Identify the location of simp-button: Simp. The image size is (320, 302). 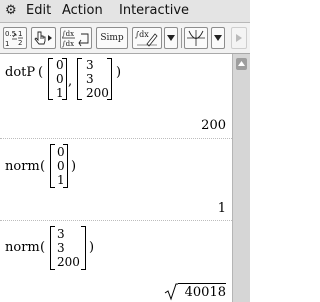
(112, 38).